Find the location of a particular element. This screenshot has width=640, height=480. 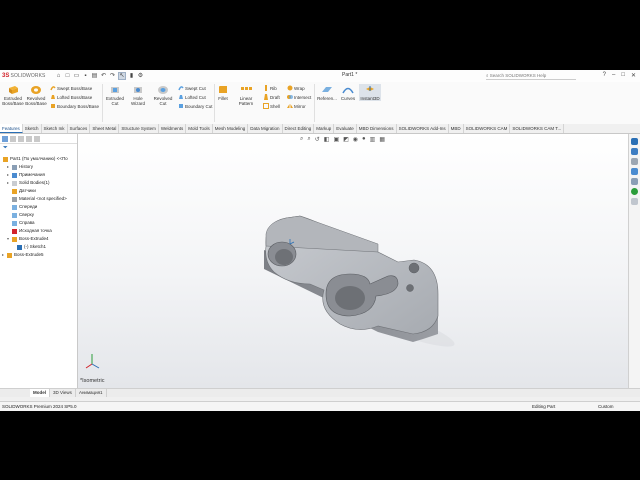

tree-item: (-) Sketch1 is located at coordinates (29, 247).